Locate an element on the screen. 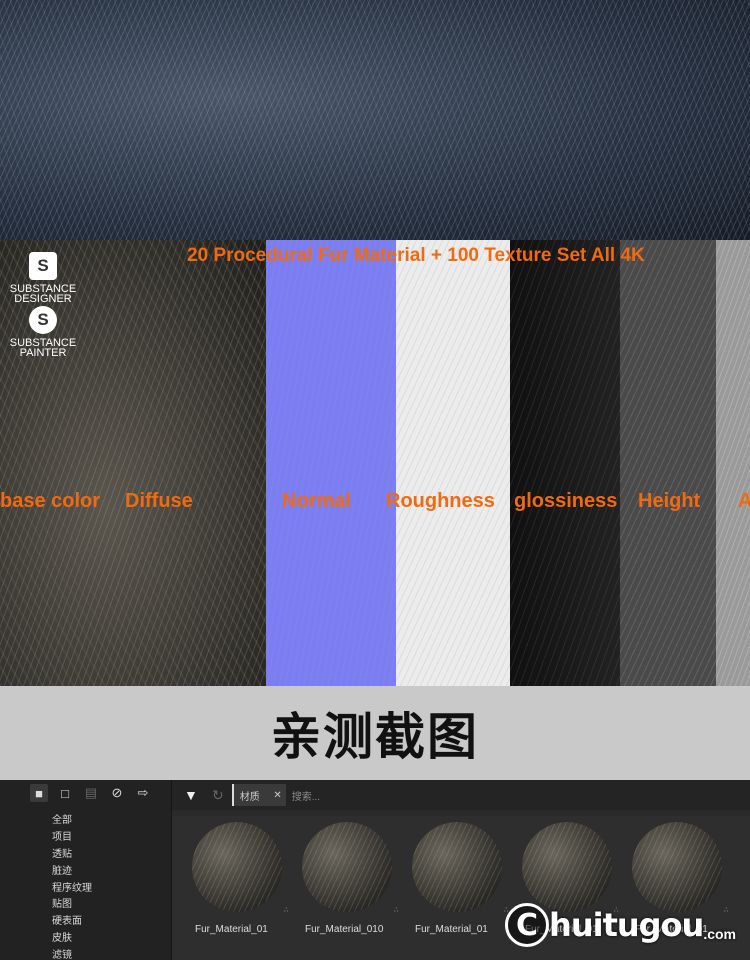 The width and height of the screenshot is (750, 960). material-tile: ∴ Fur_Material_010 is located at coordinates (344, 881).